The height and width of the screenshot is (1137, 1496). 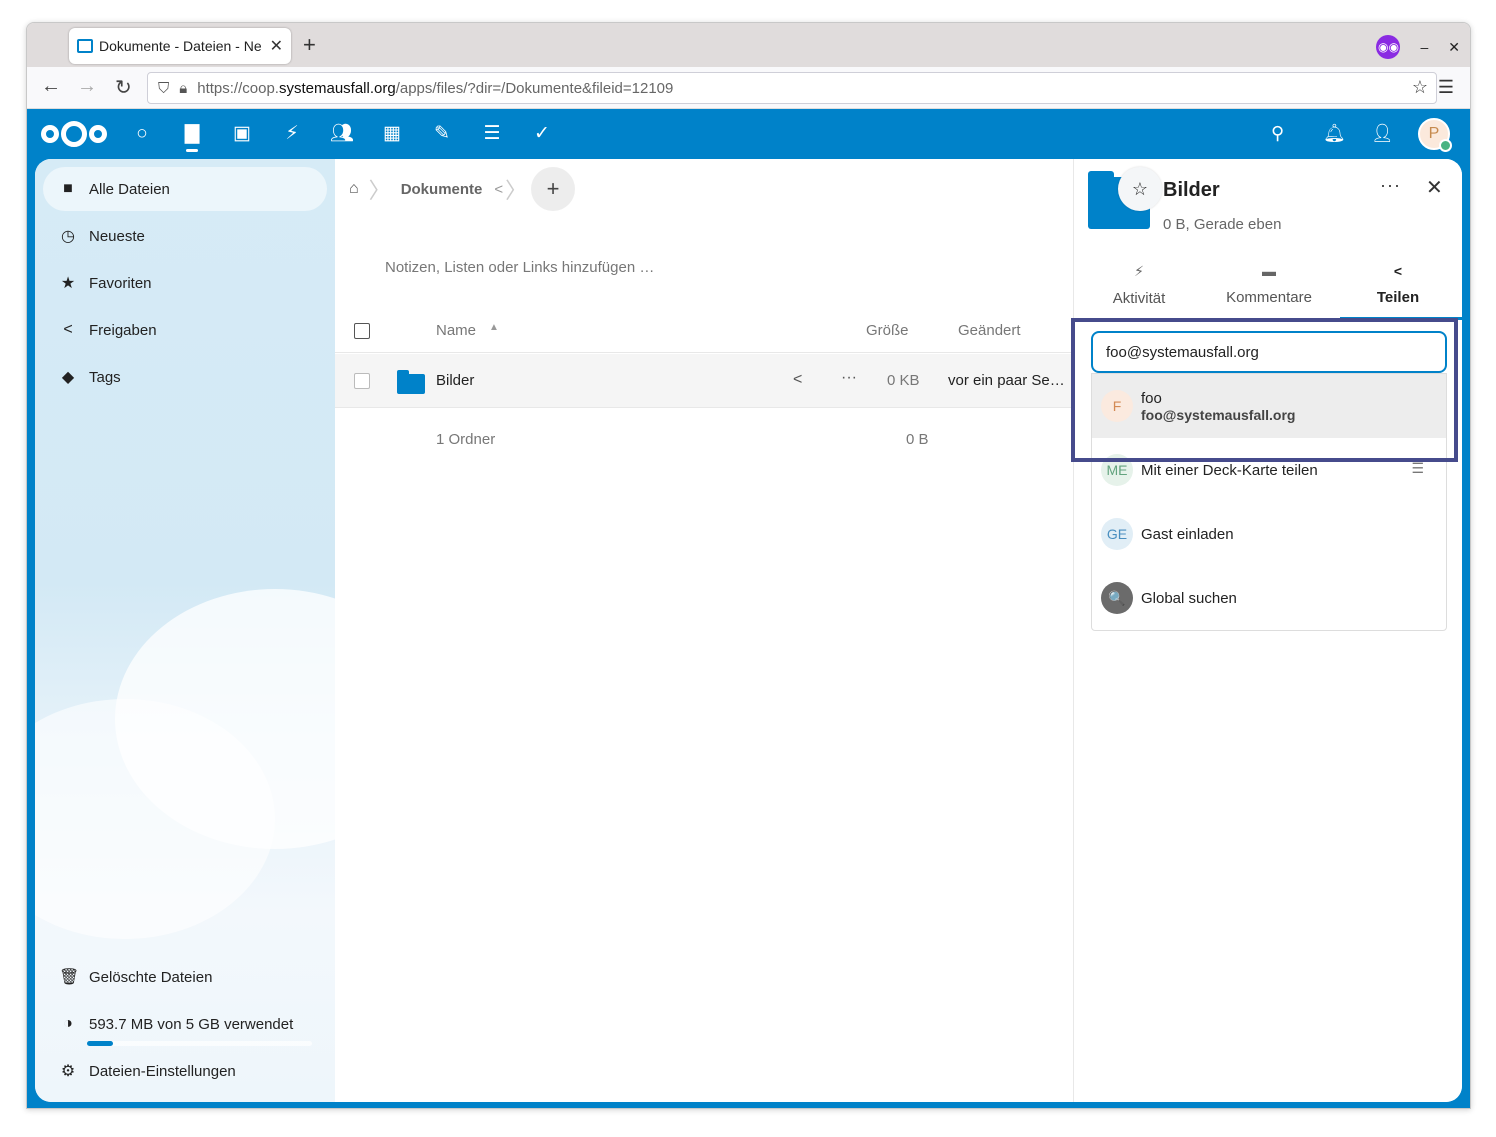 What do you see at coordinates (185, 283) in the screenshot?
I see `nav-item-favorites: ★ Favoriten` at bounding box center [185, 283].